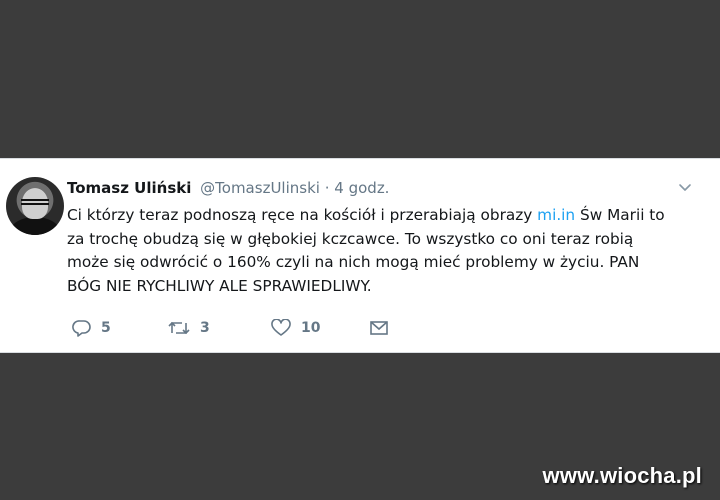 The image size is (720, 500). I want to click on like-button: 10, so click(295, 328).